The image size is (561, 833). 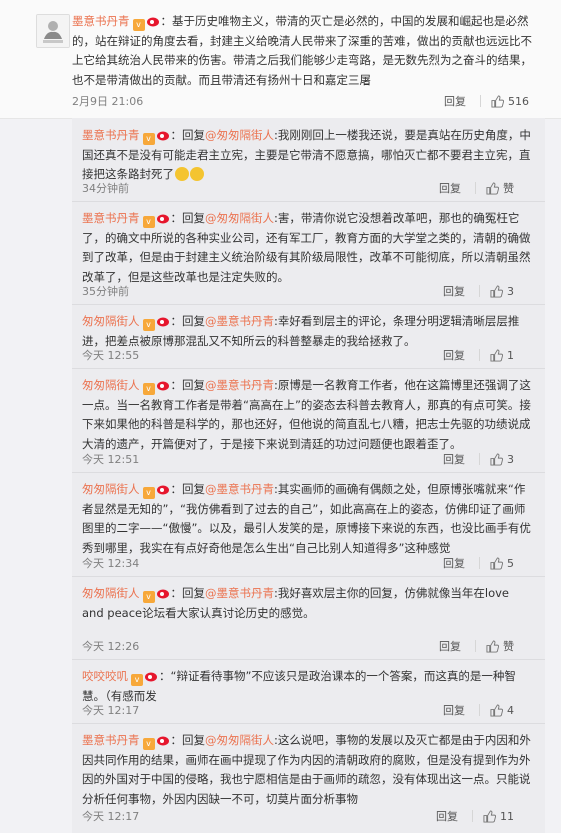 I want to click on reply-actions: 回复 4, so click(x=478, y=710).